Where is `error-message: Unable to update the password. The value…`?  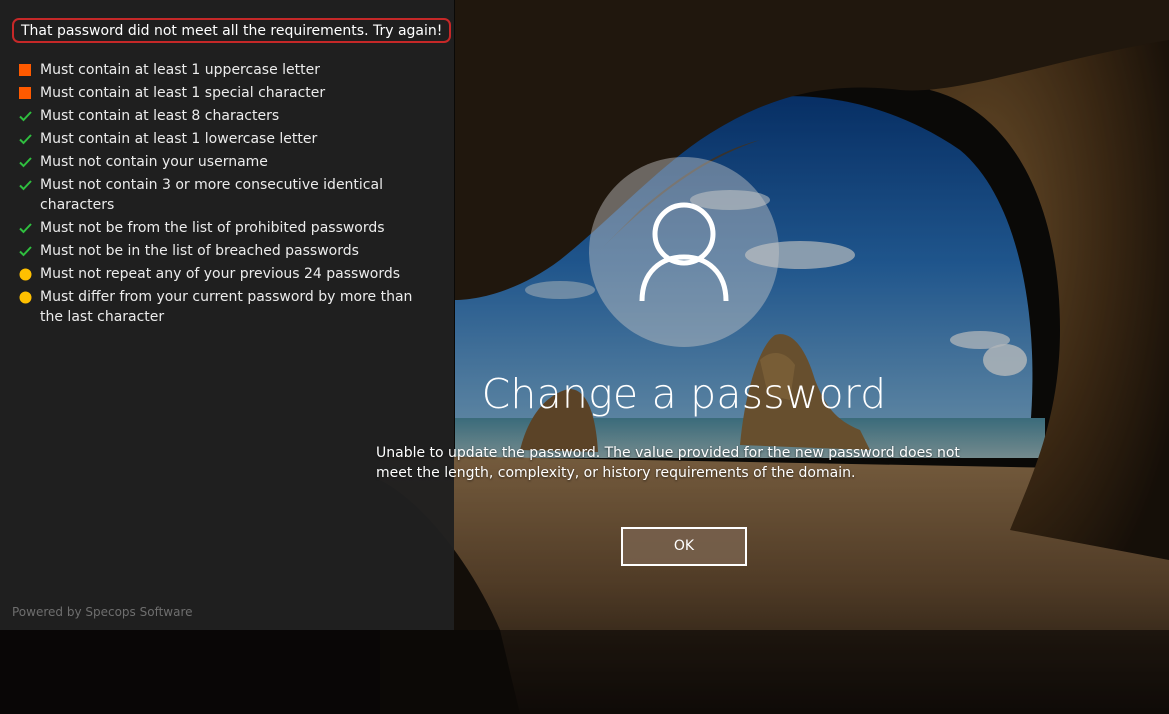
error-message: Unable to update the password. The value… is located at coordinates (668, 463).